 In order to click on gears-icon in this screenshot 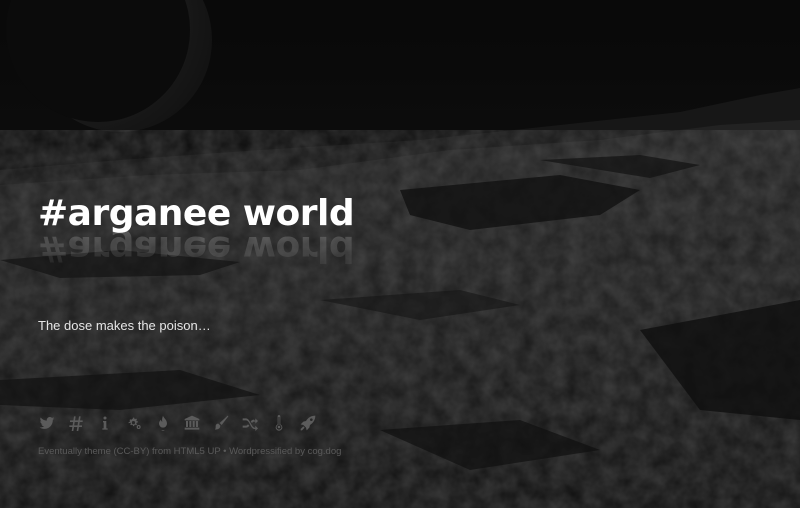, I will do `click(134, 423)`.